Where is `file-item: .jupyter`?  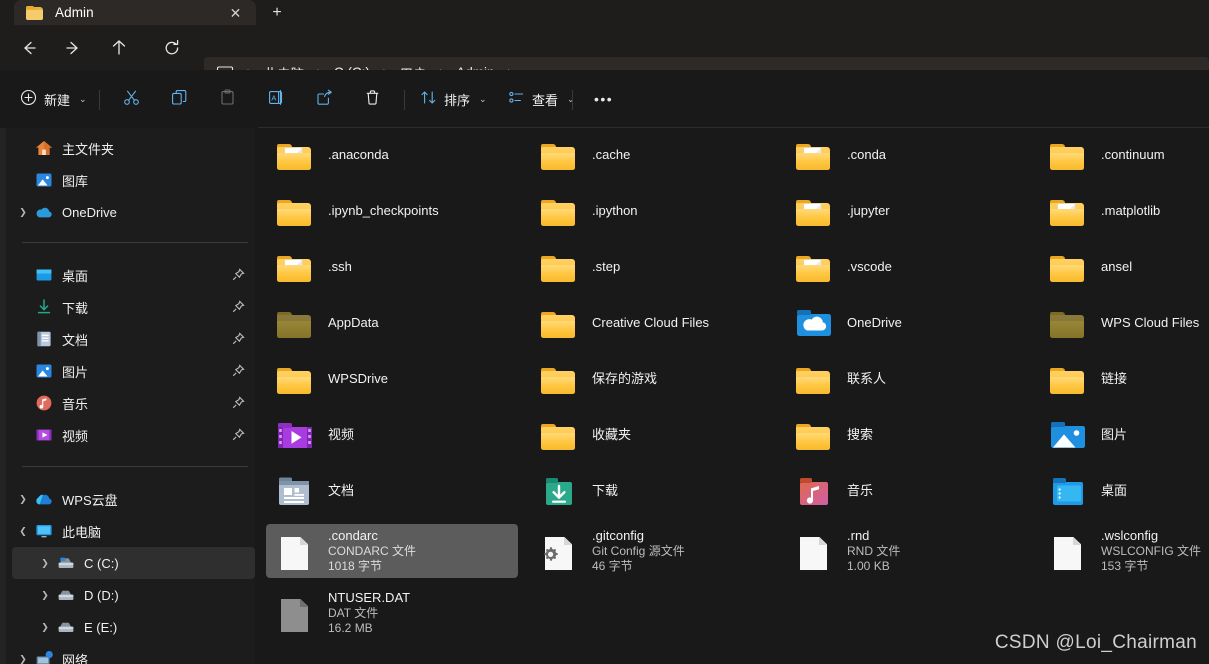 file-item: .jupyter is located at coordinates (904, 211).